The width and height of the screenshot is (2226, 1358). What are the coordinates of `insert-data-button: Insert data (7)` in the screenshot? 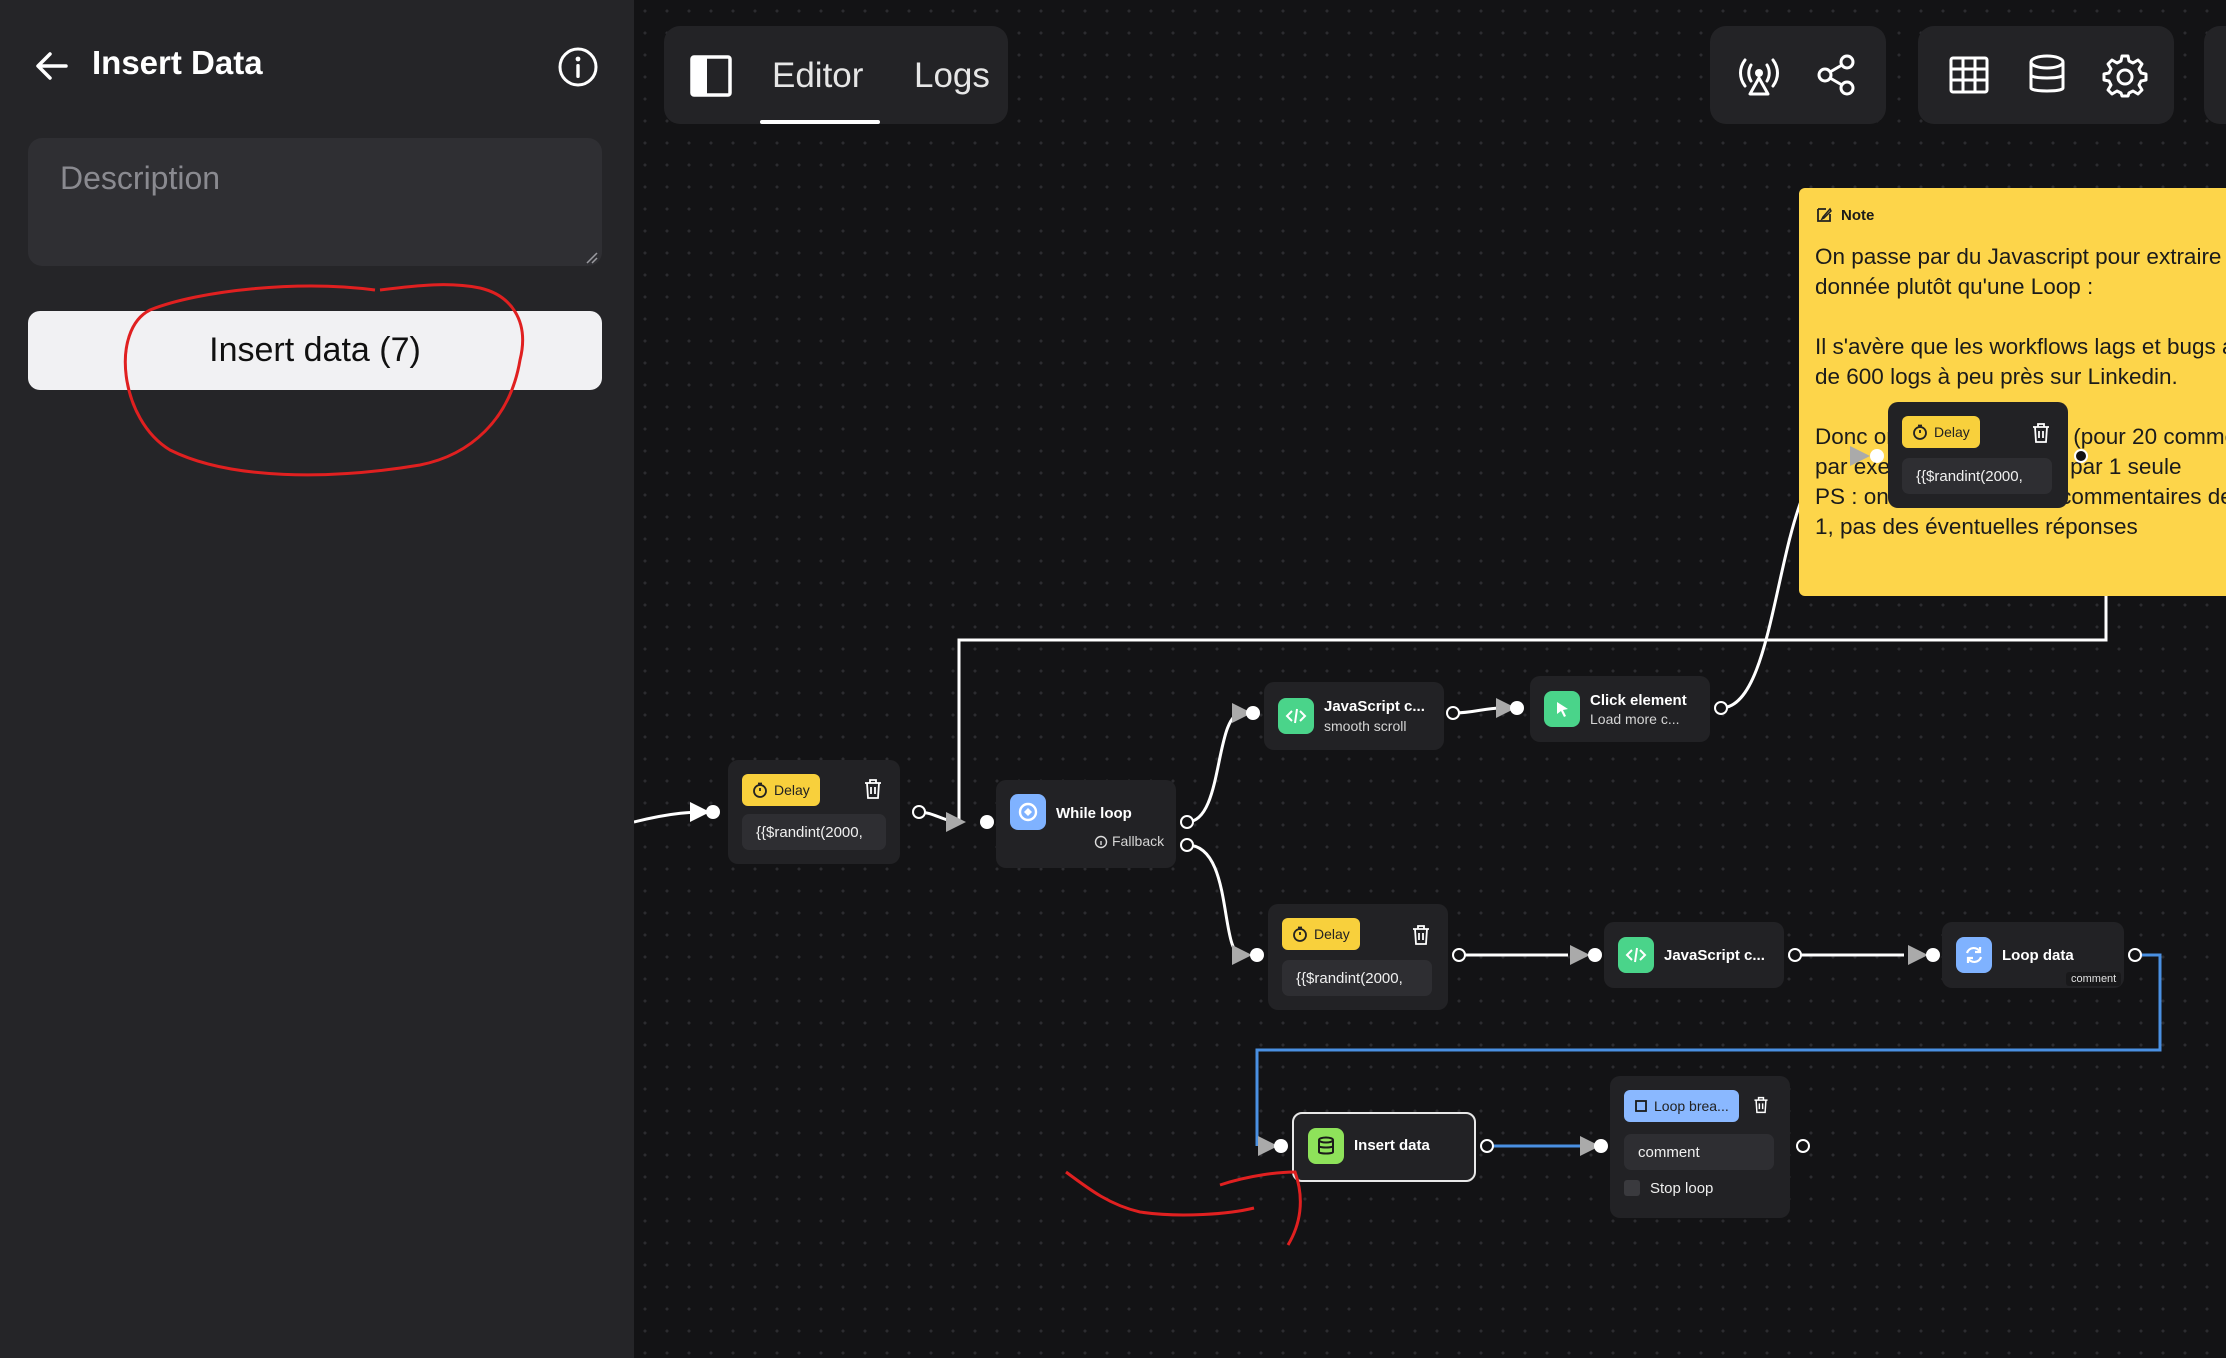 It's located at (315, 350).